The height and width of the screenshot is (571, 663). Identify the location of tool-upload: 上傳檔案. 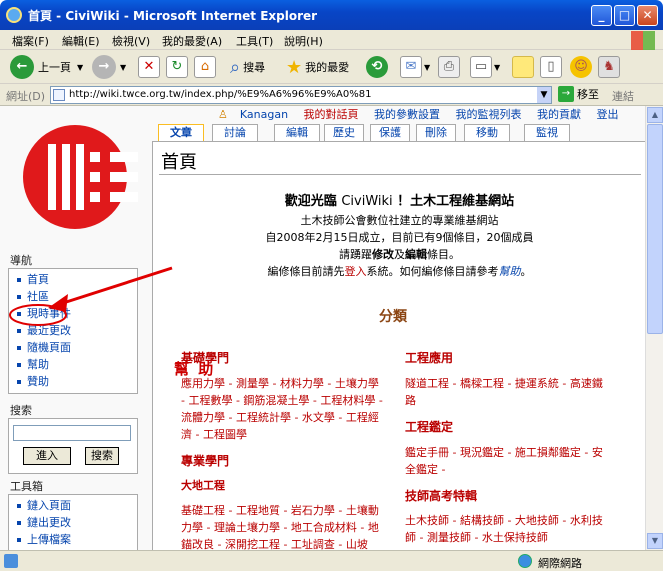
(77, 539).